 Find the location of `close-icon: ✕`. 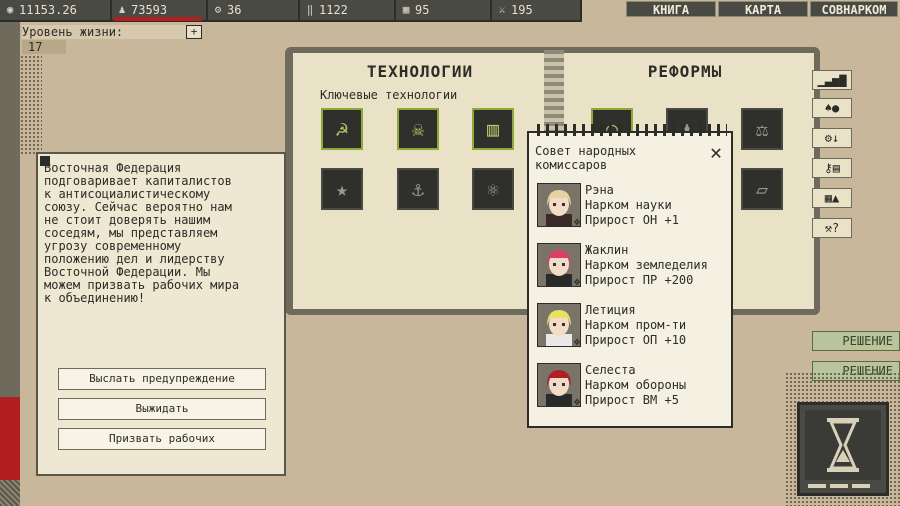

close-icon: ✕ is located at coordinates (716, 152).